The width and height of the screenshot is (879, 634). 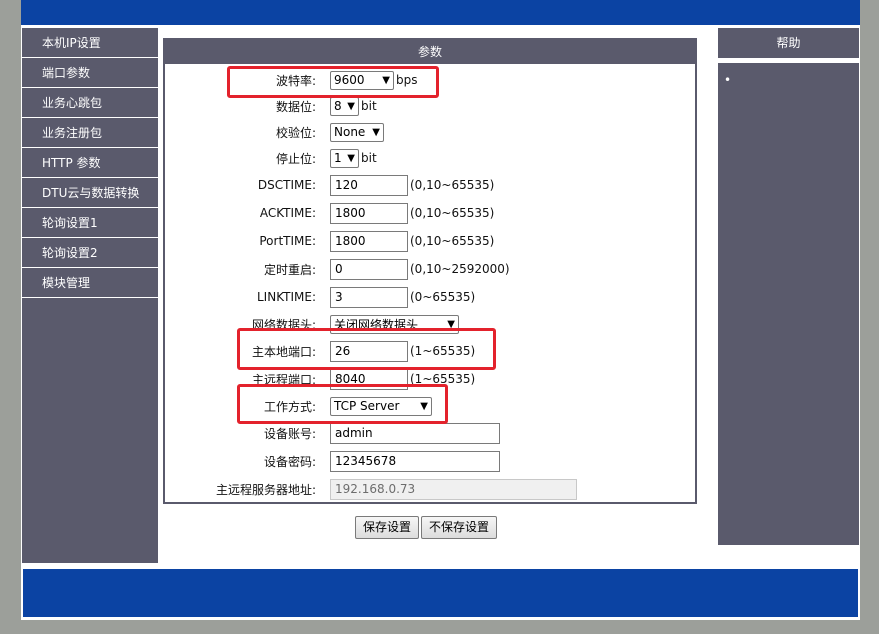 I want to click on databits-select: 8 ▼, so click(x=344, y=106).